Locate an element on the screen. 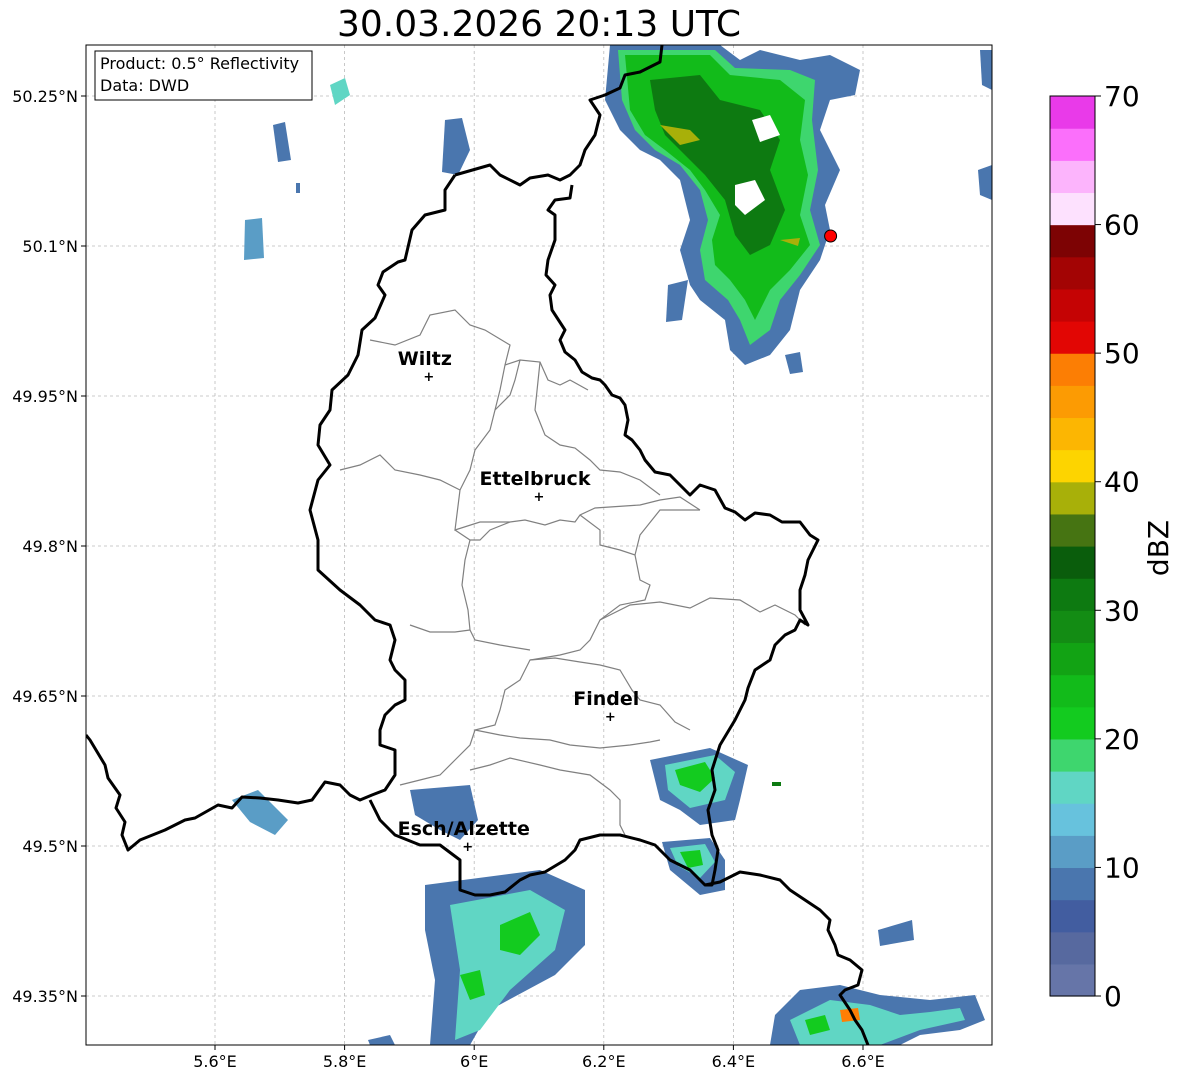  colorbar-tick-label: 10 is located at coordinates (1122, 867).